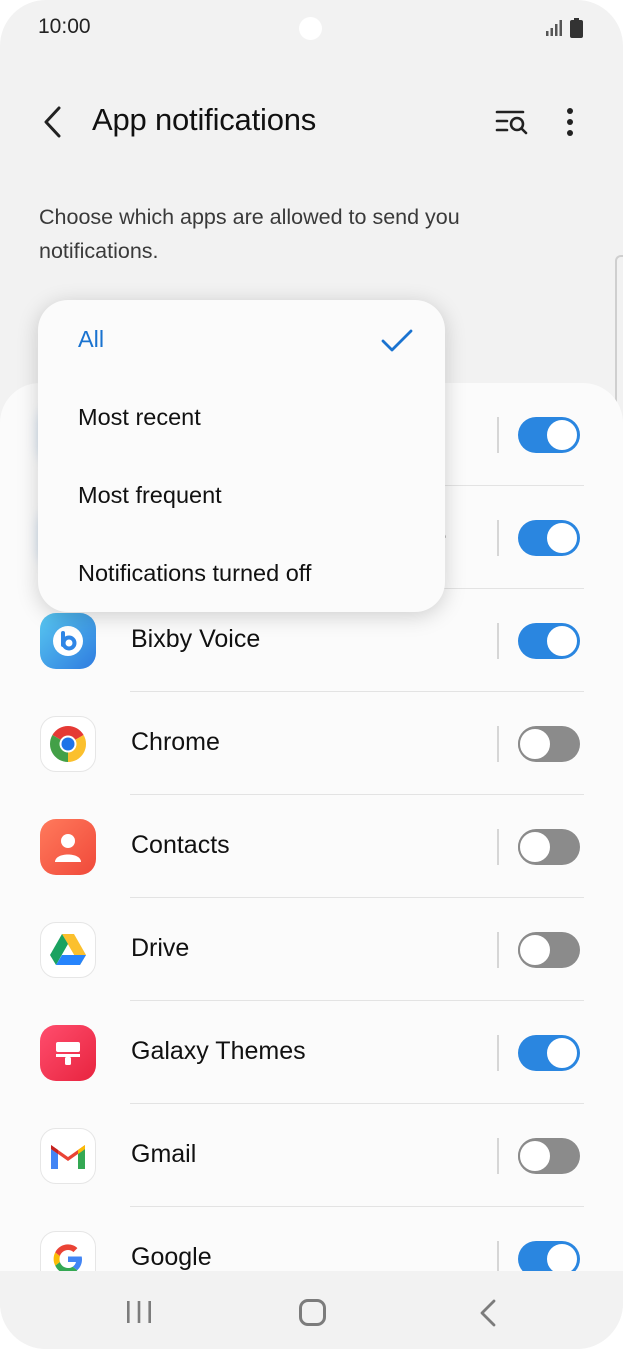 This screenshot has height=1349, width=623. I want to click on navigation-bar, so click(311, 1310).